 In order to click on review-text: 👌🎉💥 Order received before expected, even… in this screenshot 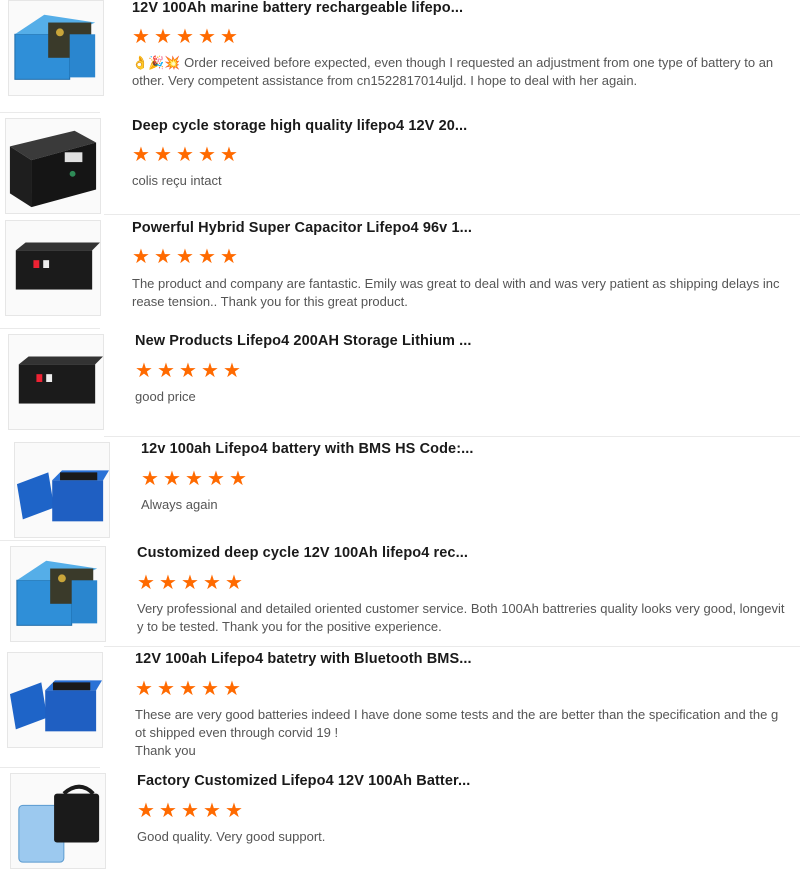, I will do `click(456, 72)`.